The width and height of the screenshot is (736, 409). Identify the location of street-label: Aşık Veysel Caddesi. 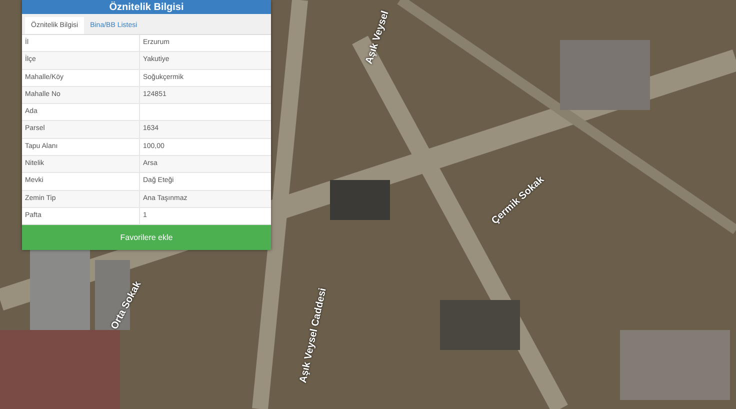
(313, 335).